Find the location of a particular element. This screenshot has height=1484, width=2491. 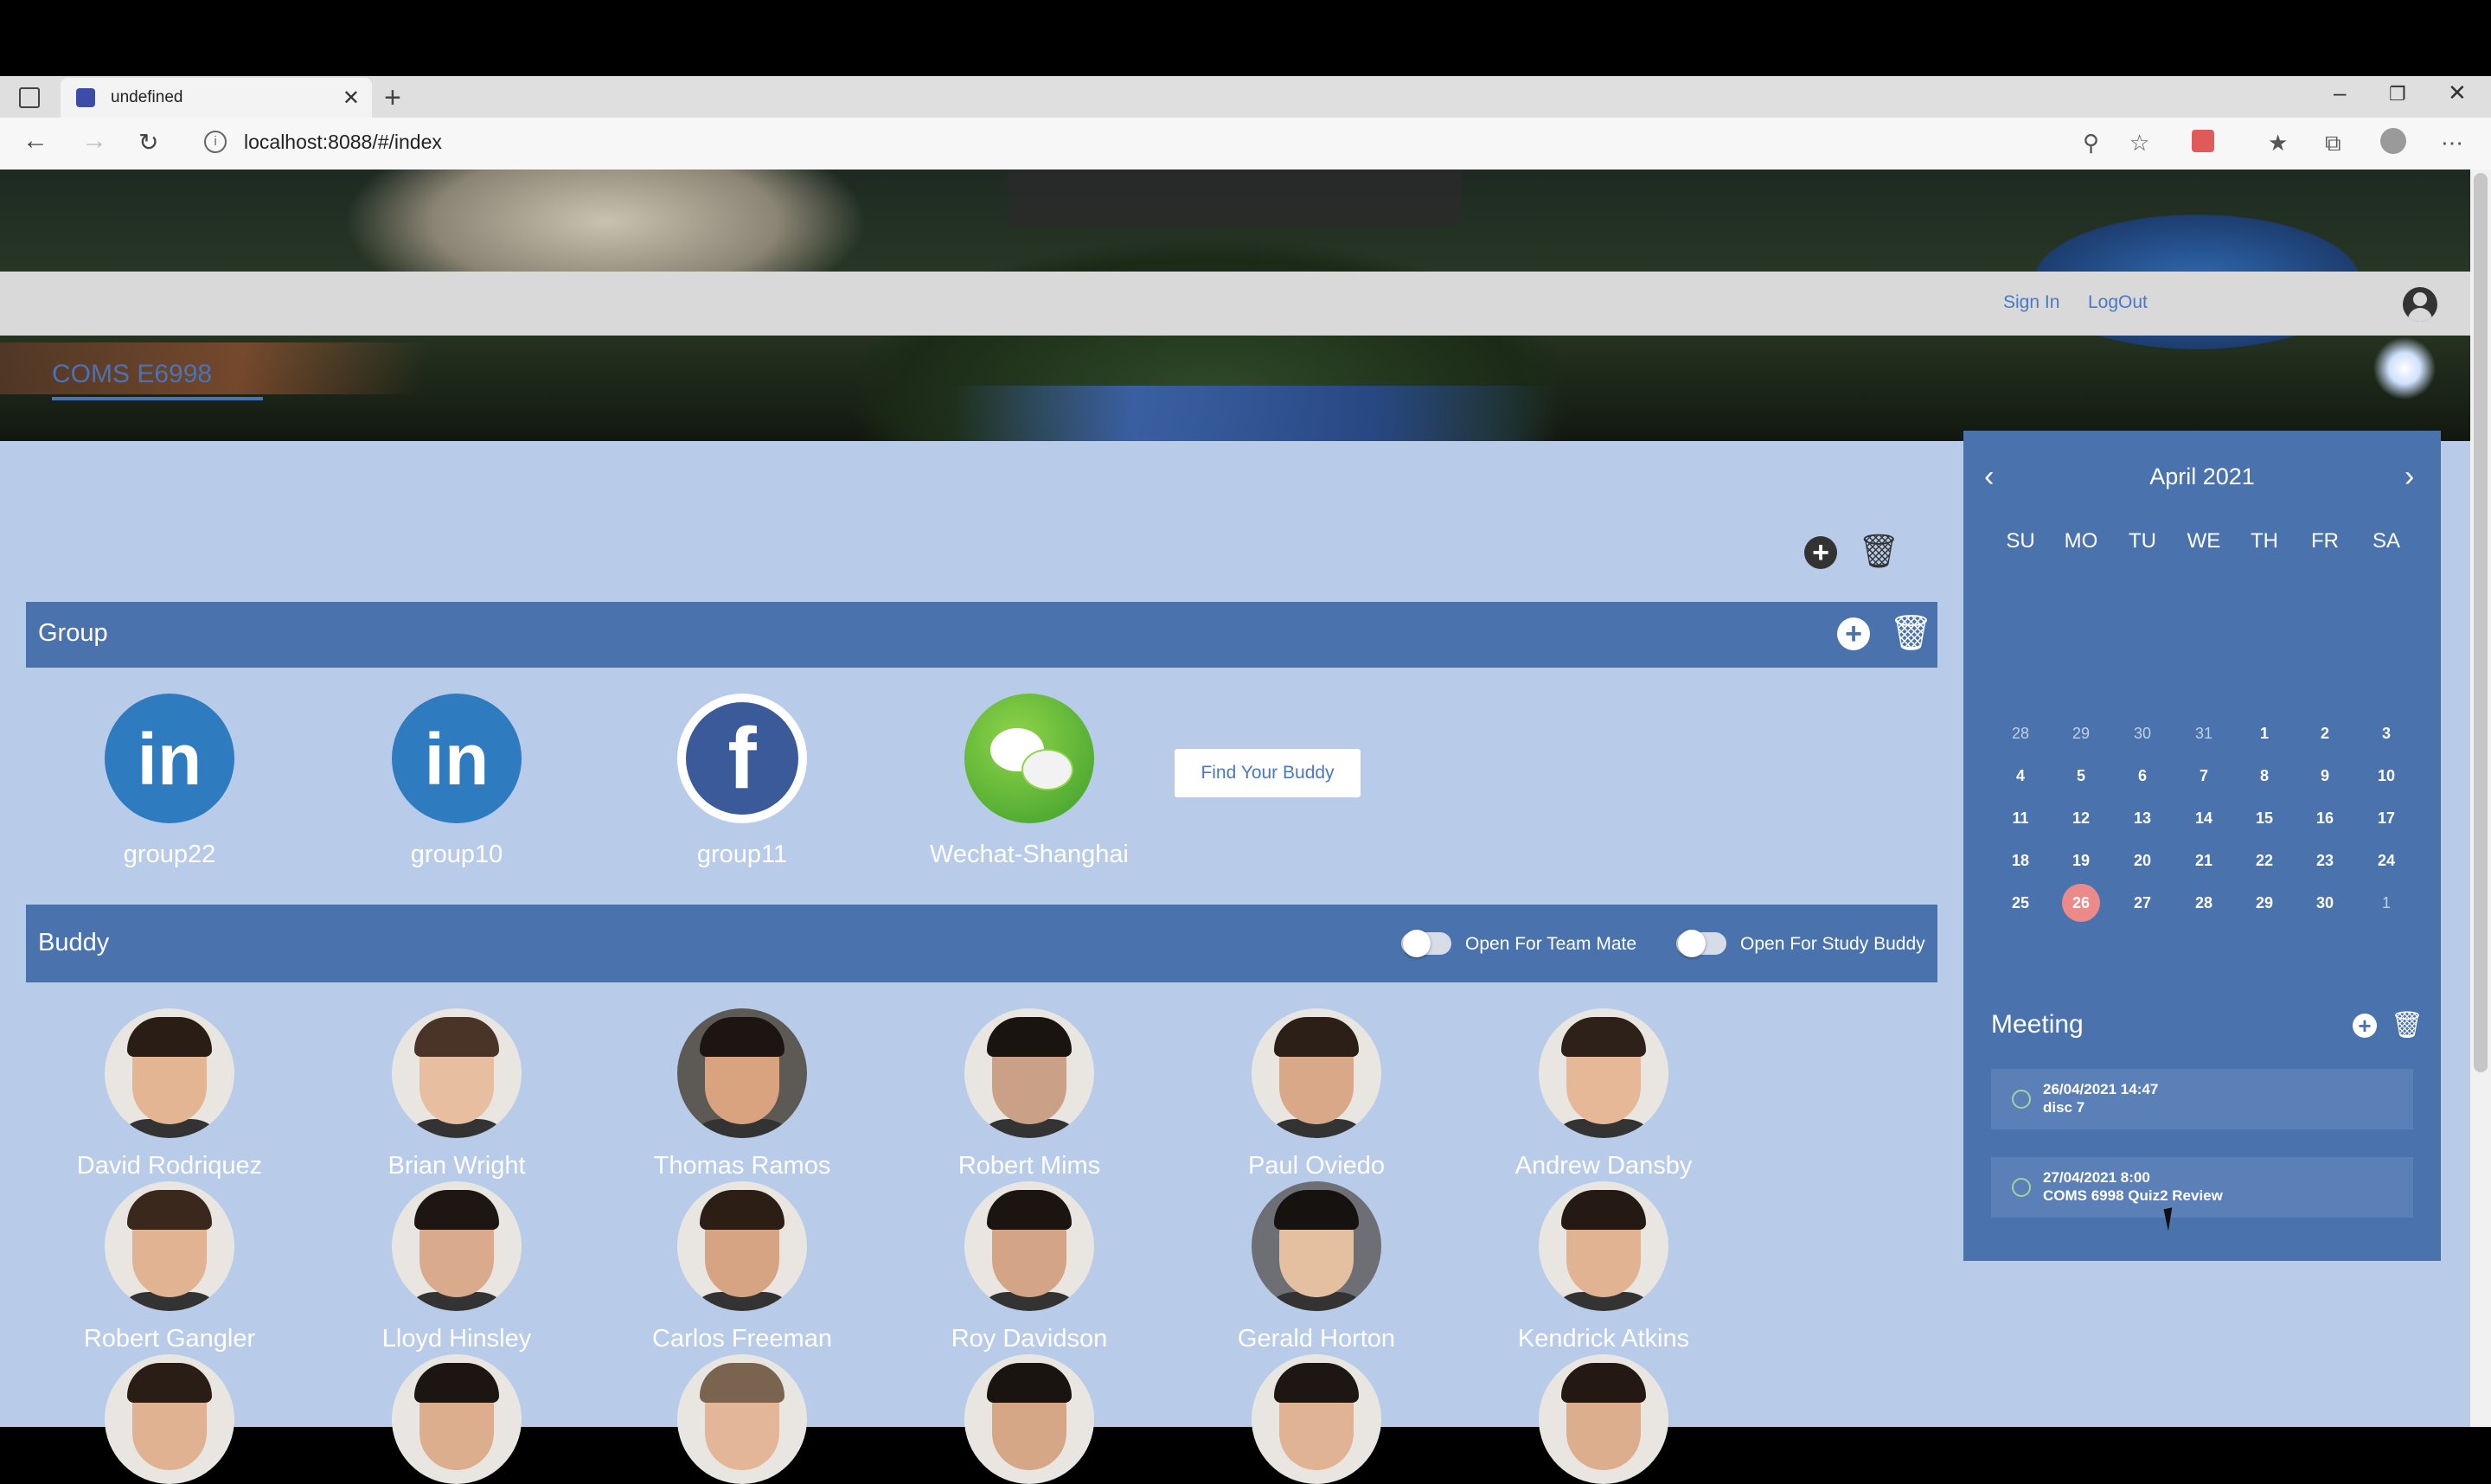

calendar-day: 4 is located at coordinates (2021, 776).